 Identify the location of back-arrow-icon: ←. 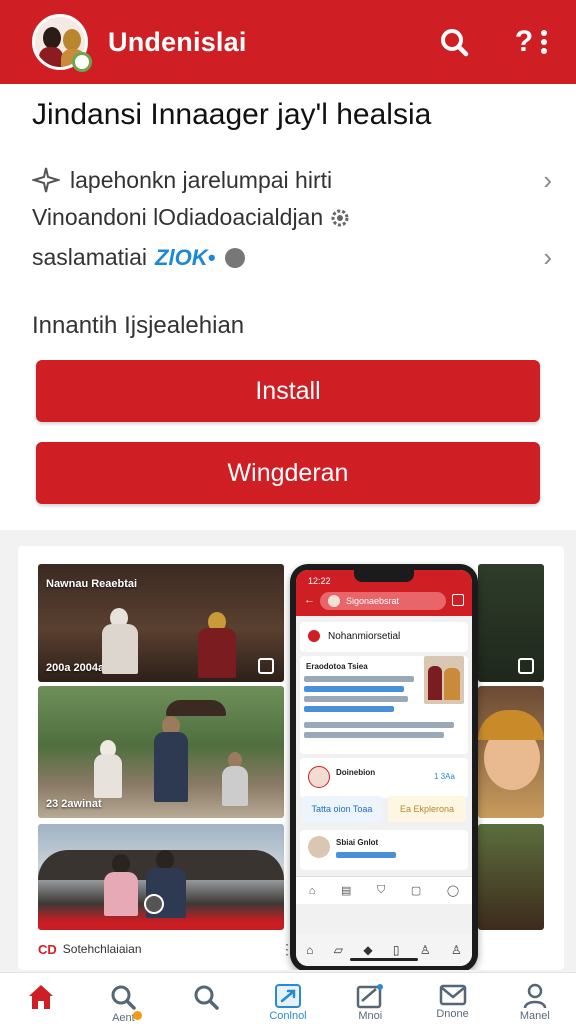
(309, 600).